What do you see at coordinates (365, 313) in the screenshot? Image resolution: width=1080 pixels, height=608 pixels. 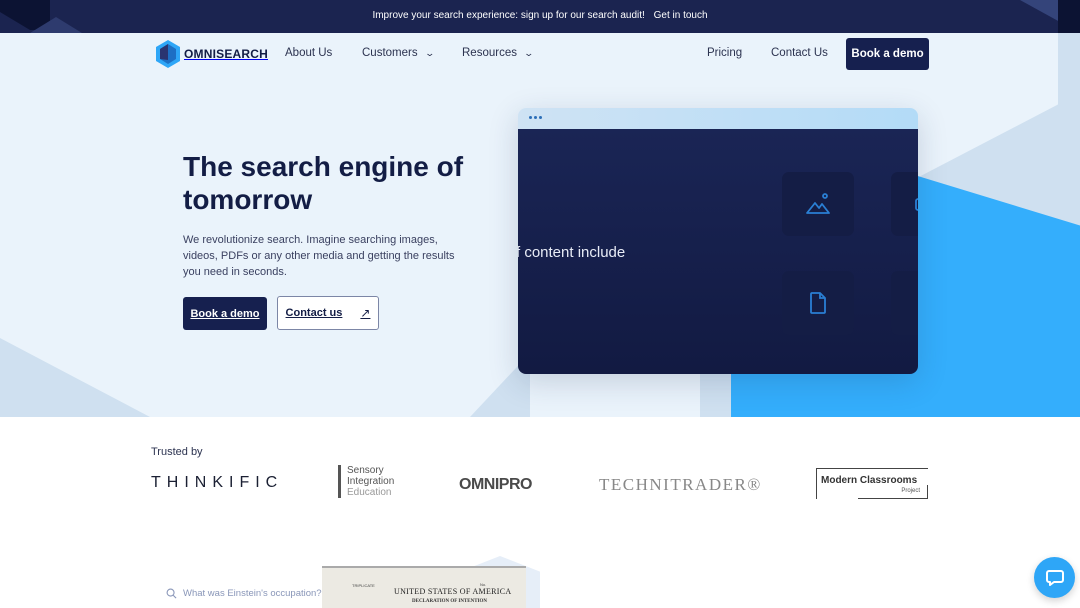 I see `arrow-up-right-icon: ↗` at bounding box center [365, 313].